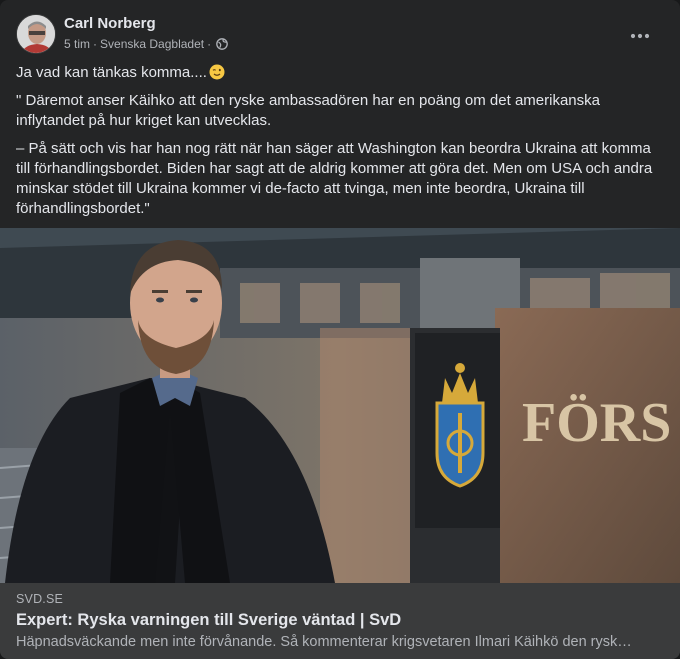 This screenshot has width=680, height=659. I want to click on wink-emoji-icon, so click(217, 72).